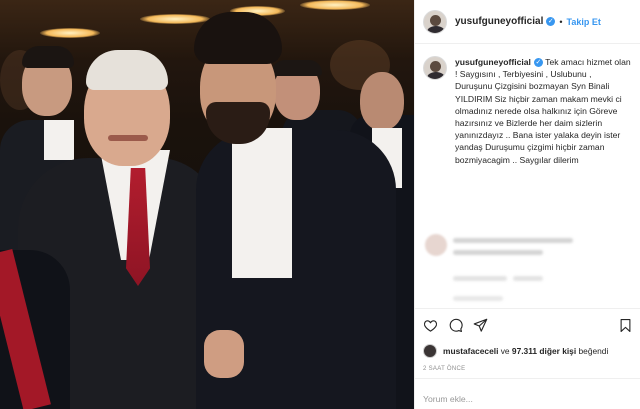 The width and height of the screenshot is (640, 409). What do you see at coordinates (523, 399) in the screenshot?
I see `comment-input` at bounding box center [523, 399].